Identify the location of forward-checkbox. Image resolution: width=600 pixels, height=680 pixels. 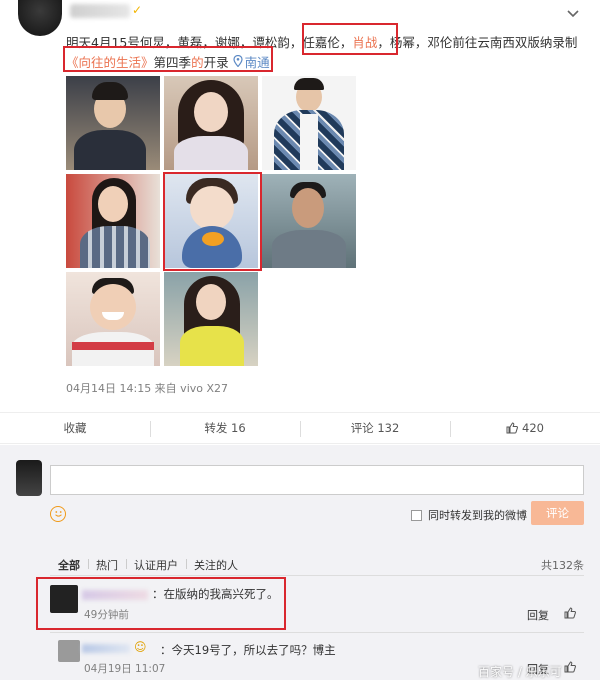
(416, 515).